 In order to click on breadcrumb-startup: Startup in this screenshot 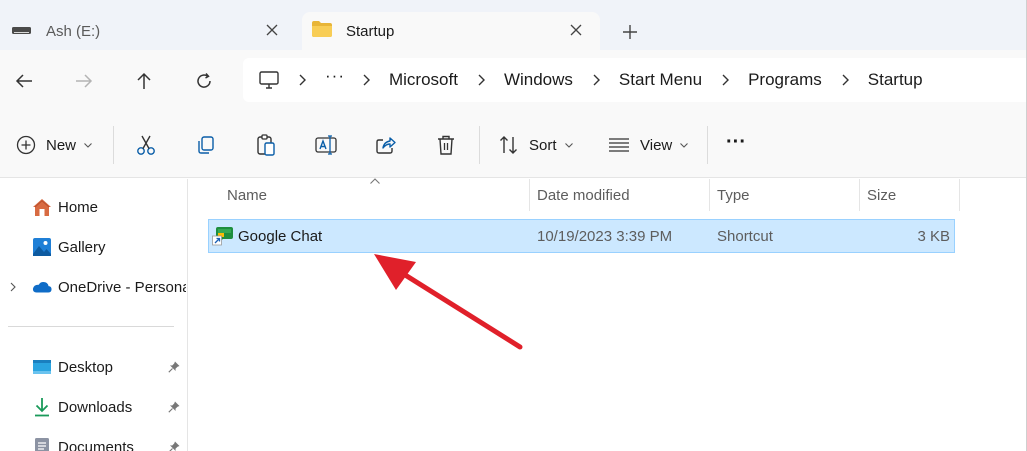, I will do `click(895, 80)`.